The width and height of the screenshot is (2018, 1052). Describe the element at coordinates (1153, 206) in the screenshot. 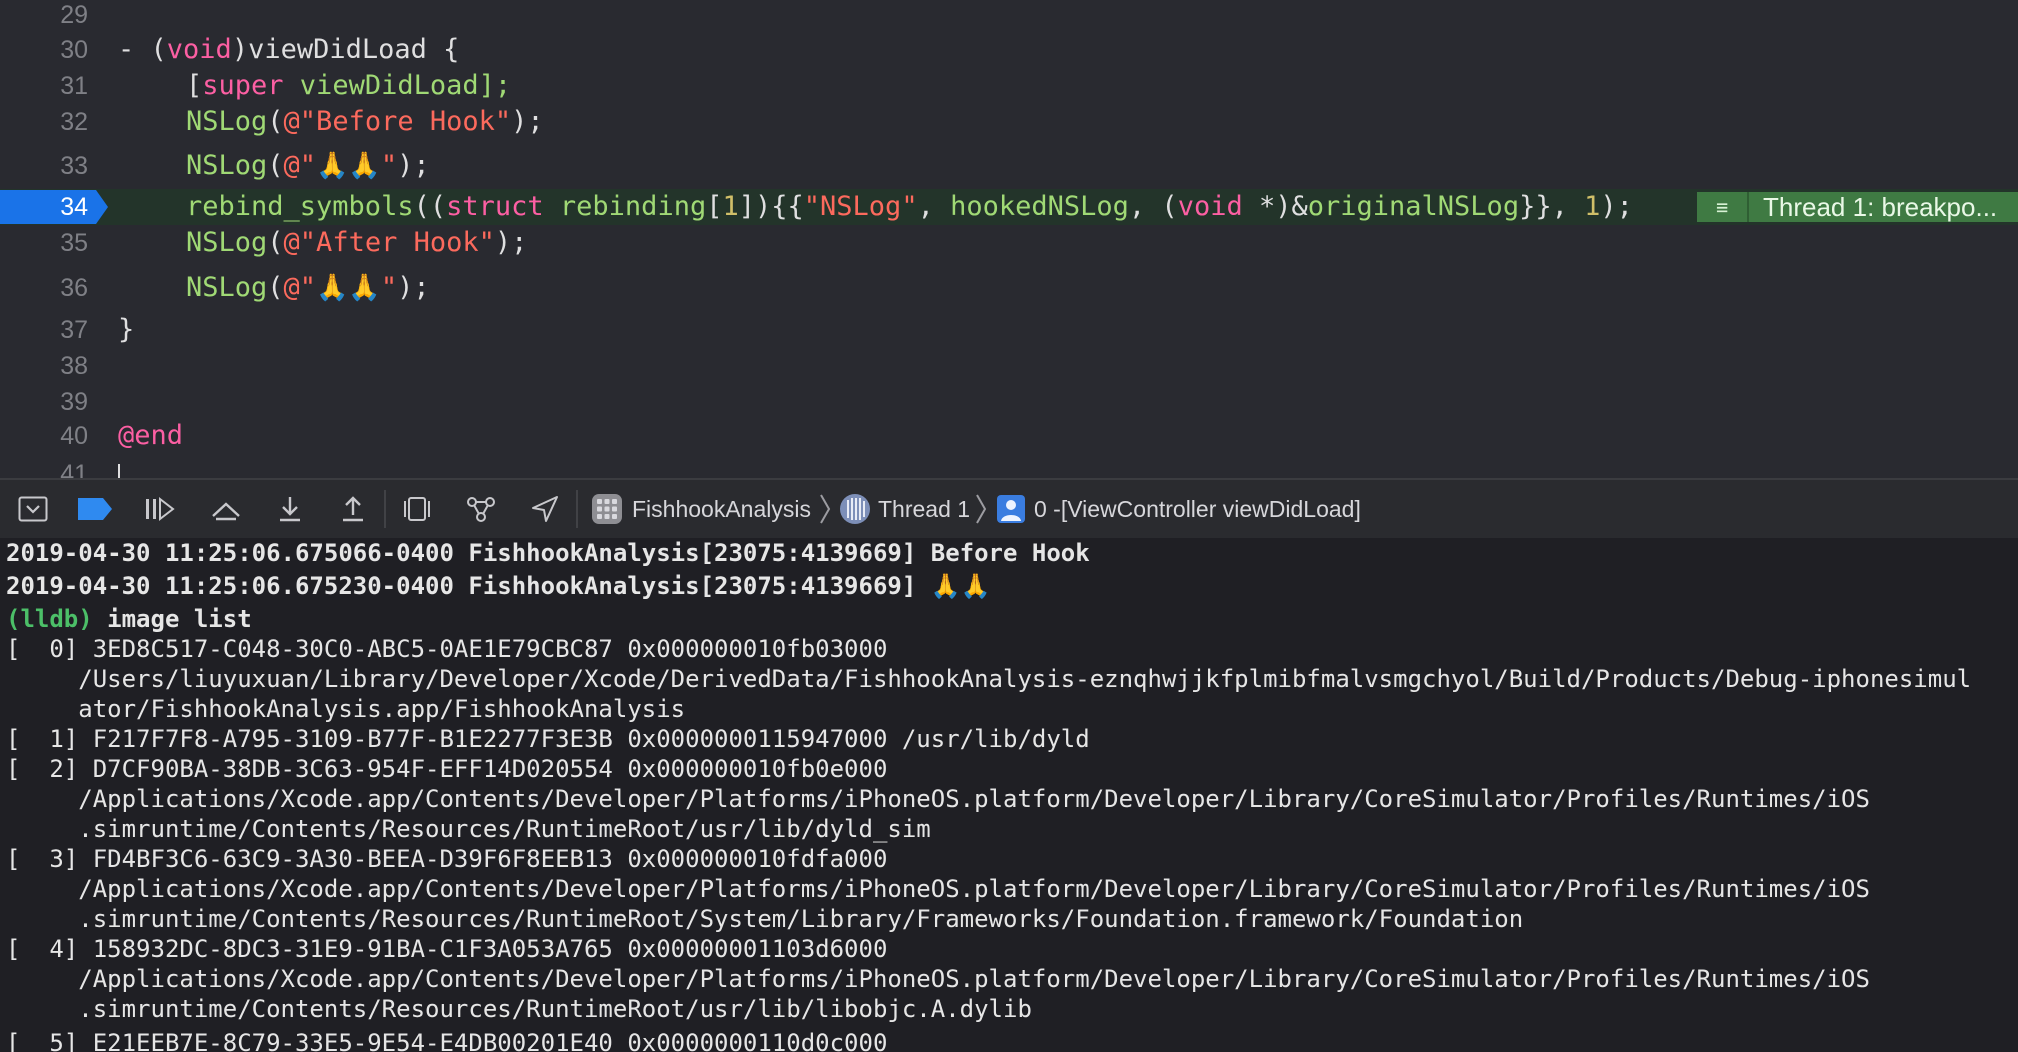

I see `code-token: , (` at that location.